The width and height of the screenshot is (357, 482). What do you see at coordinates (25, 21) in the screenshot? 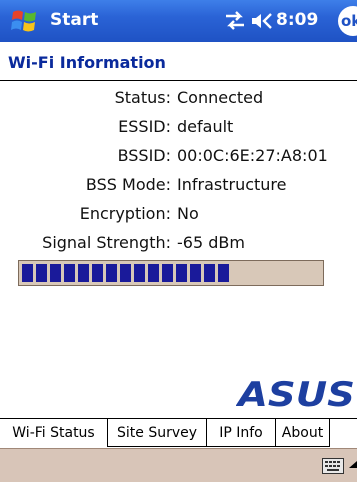
I see `windows-flag-icon` at bounding box center [25, 21].